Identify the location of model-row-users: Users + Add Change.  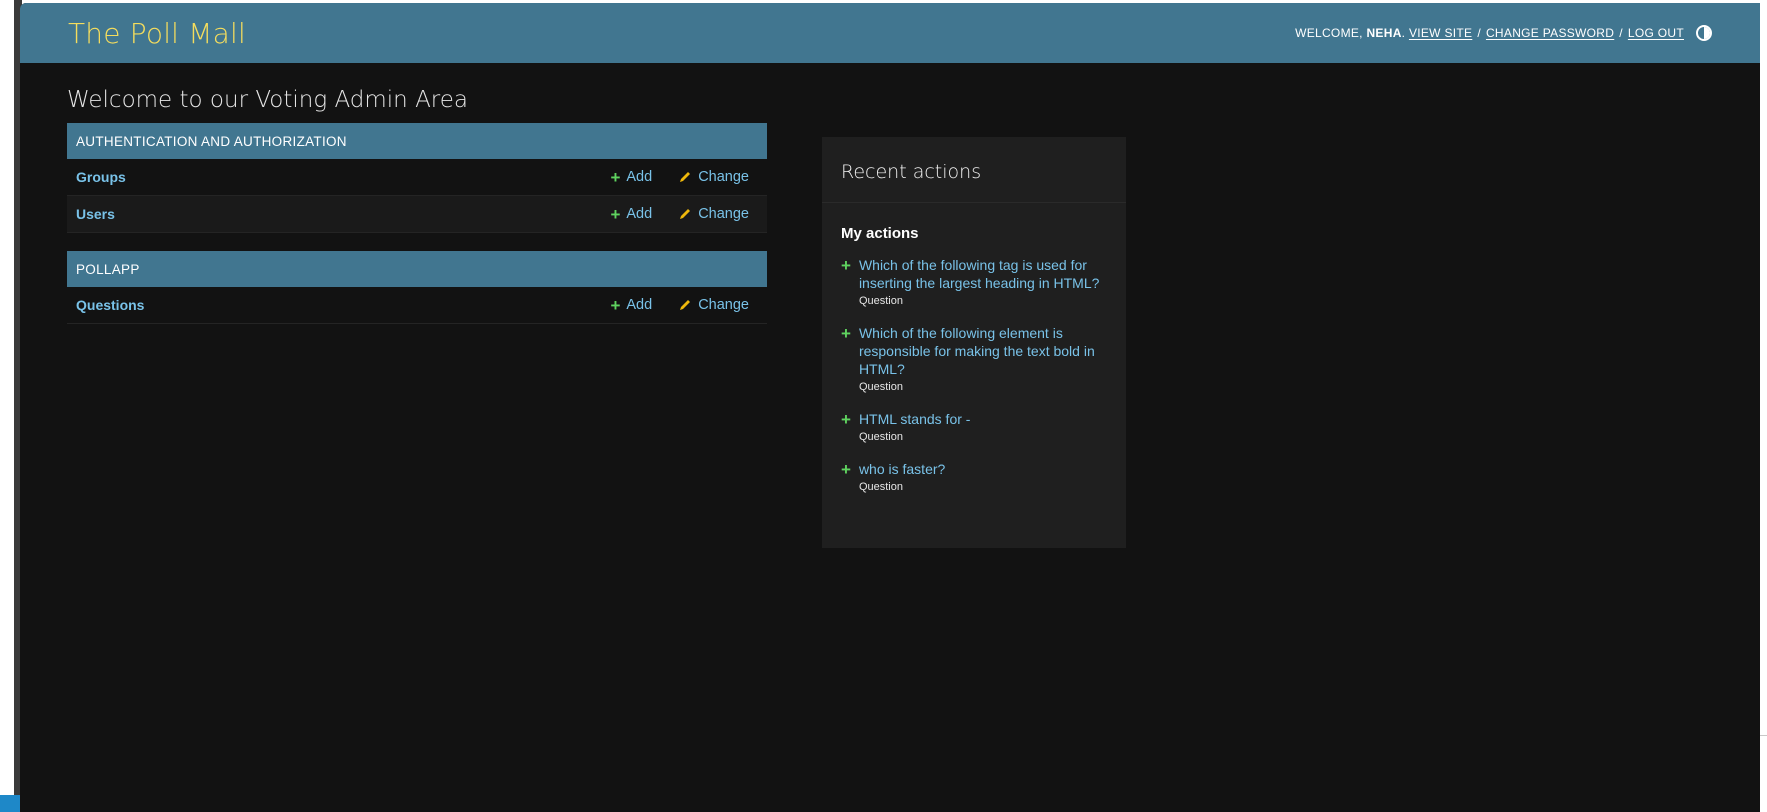
(417, 214).